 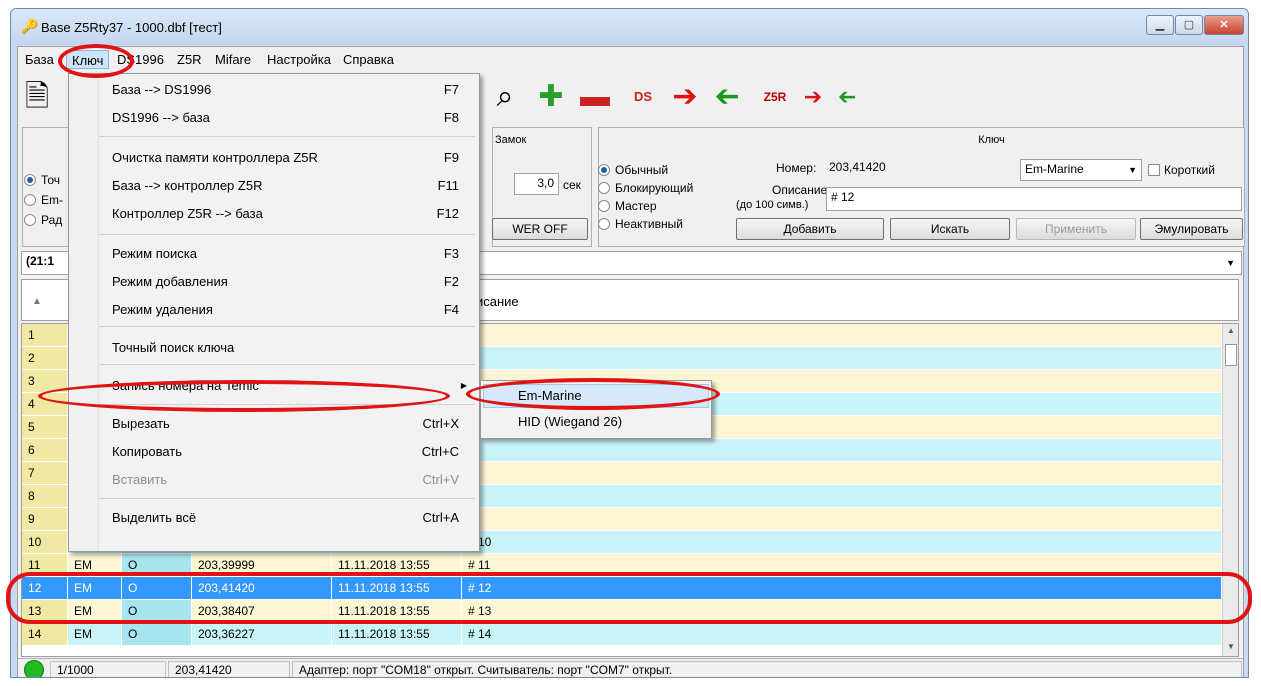 I want to click on key-menu-item: Вставить Ctrl+V, so click(x=274, y=480).